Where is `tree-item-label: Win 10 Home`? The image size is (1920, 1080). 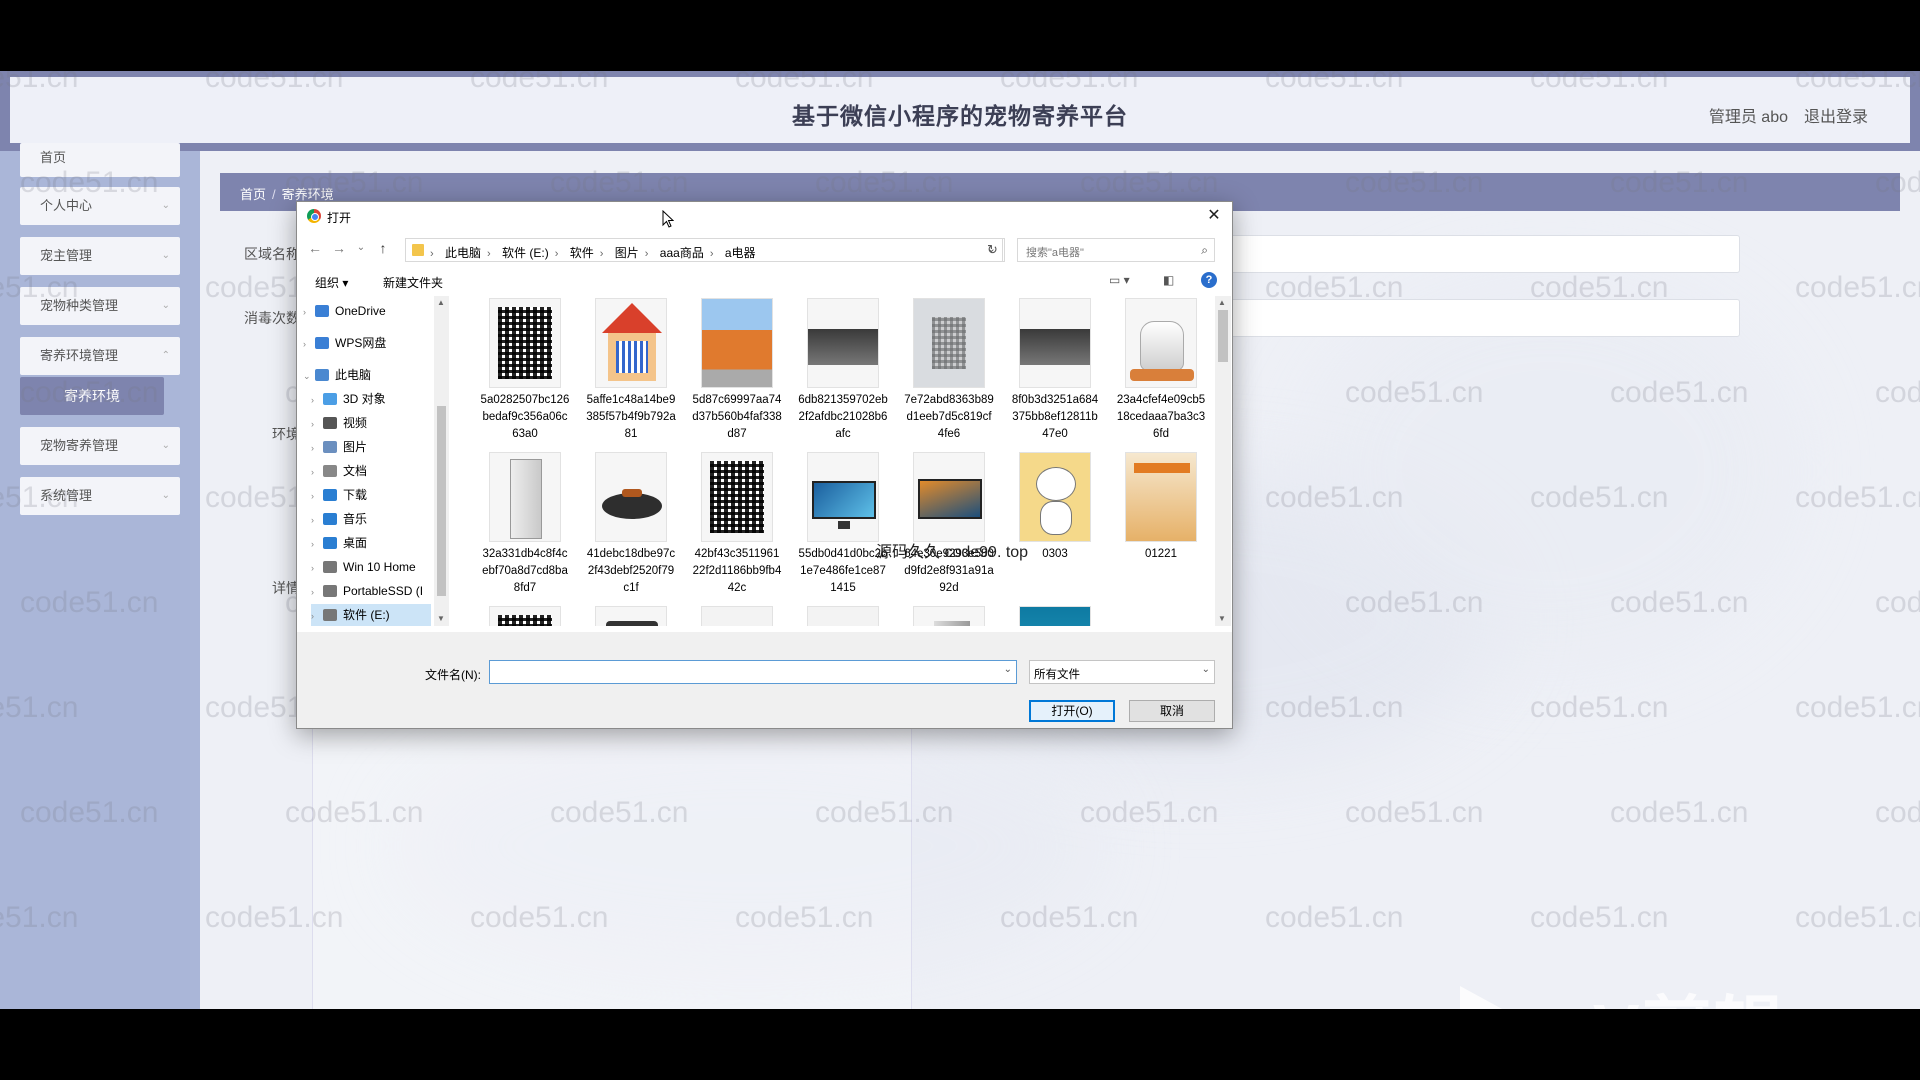 tree-item-label: Win 10 Home is located at coordinates (379, 567).